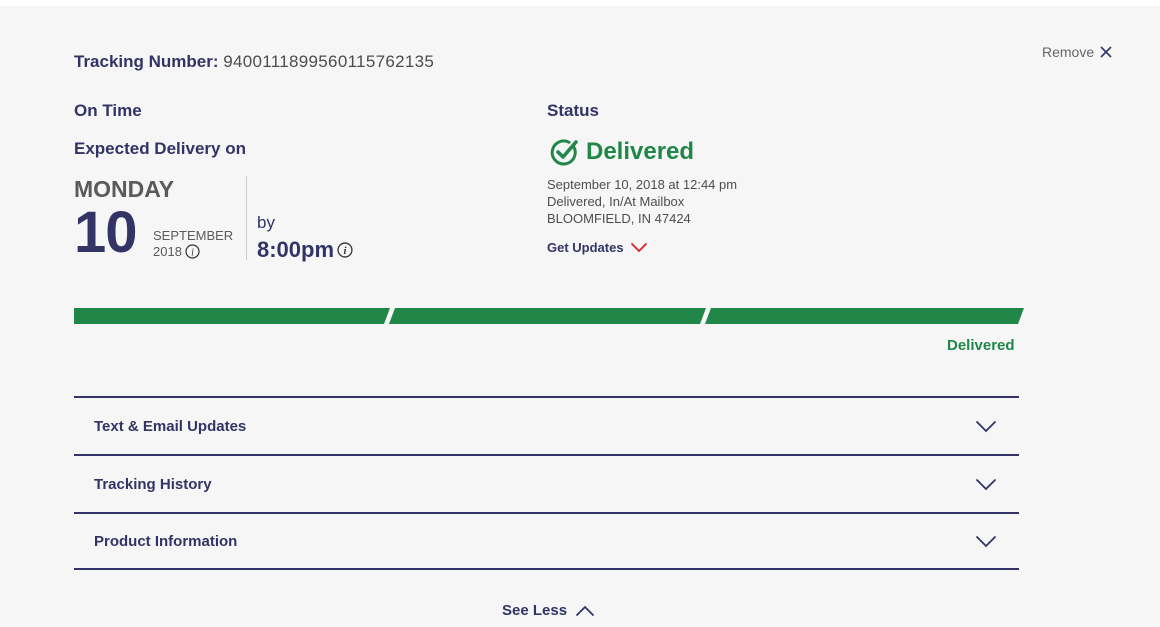 The height and width of the screenshot is (627, 1160). What do you see at coordinates (535, 610) in the screenshot?
I see `see-less-label: See Less` at bounding box center [535, 610].